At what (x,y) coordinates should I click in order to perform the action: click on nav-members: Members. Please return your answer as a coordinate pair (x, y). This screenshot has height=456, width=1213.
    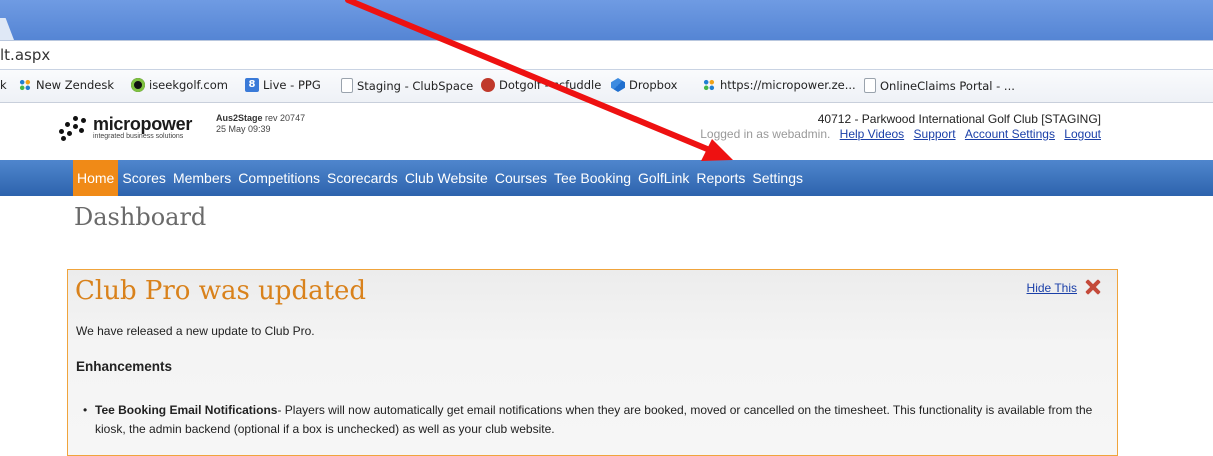
    Looking at the image, I should click on (202, 178).